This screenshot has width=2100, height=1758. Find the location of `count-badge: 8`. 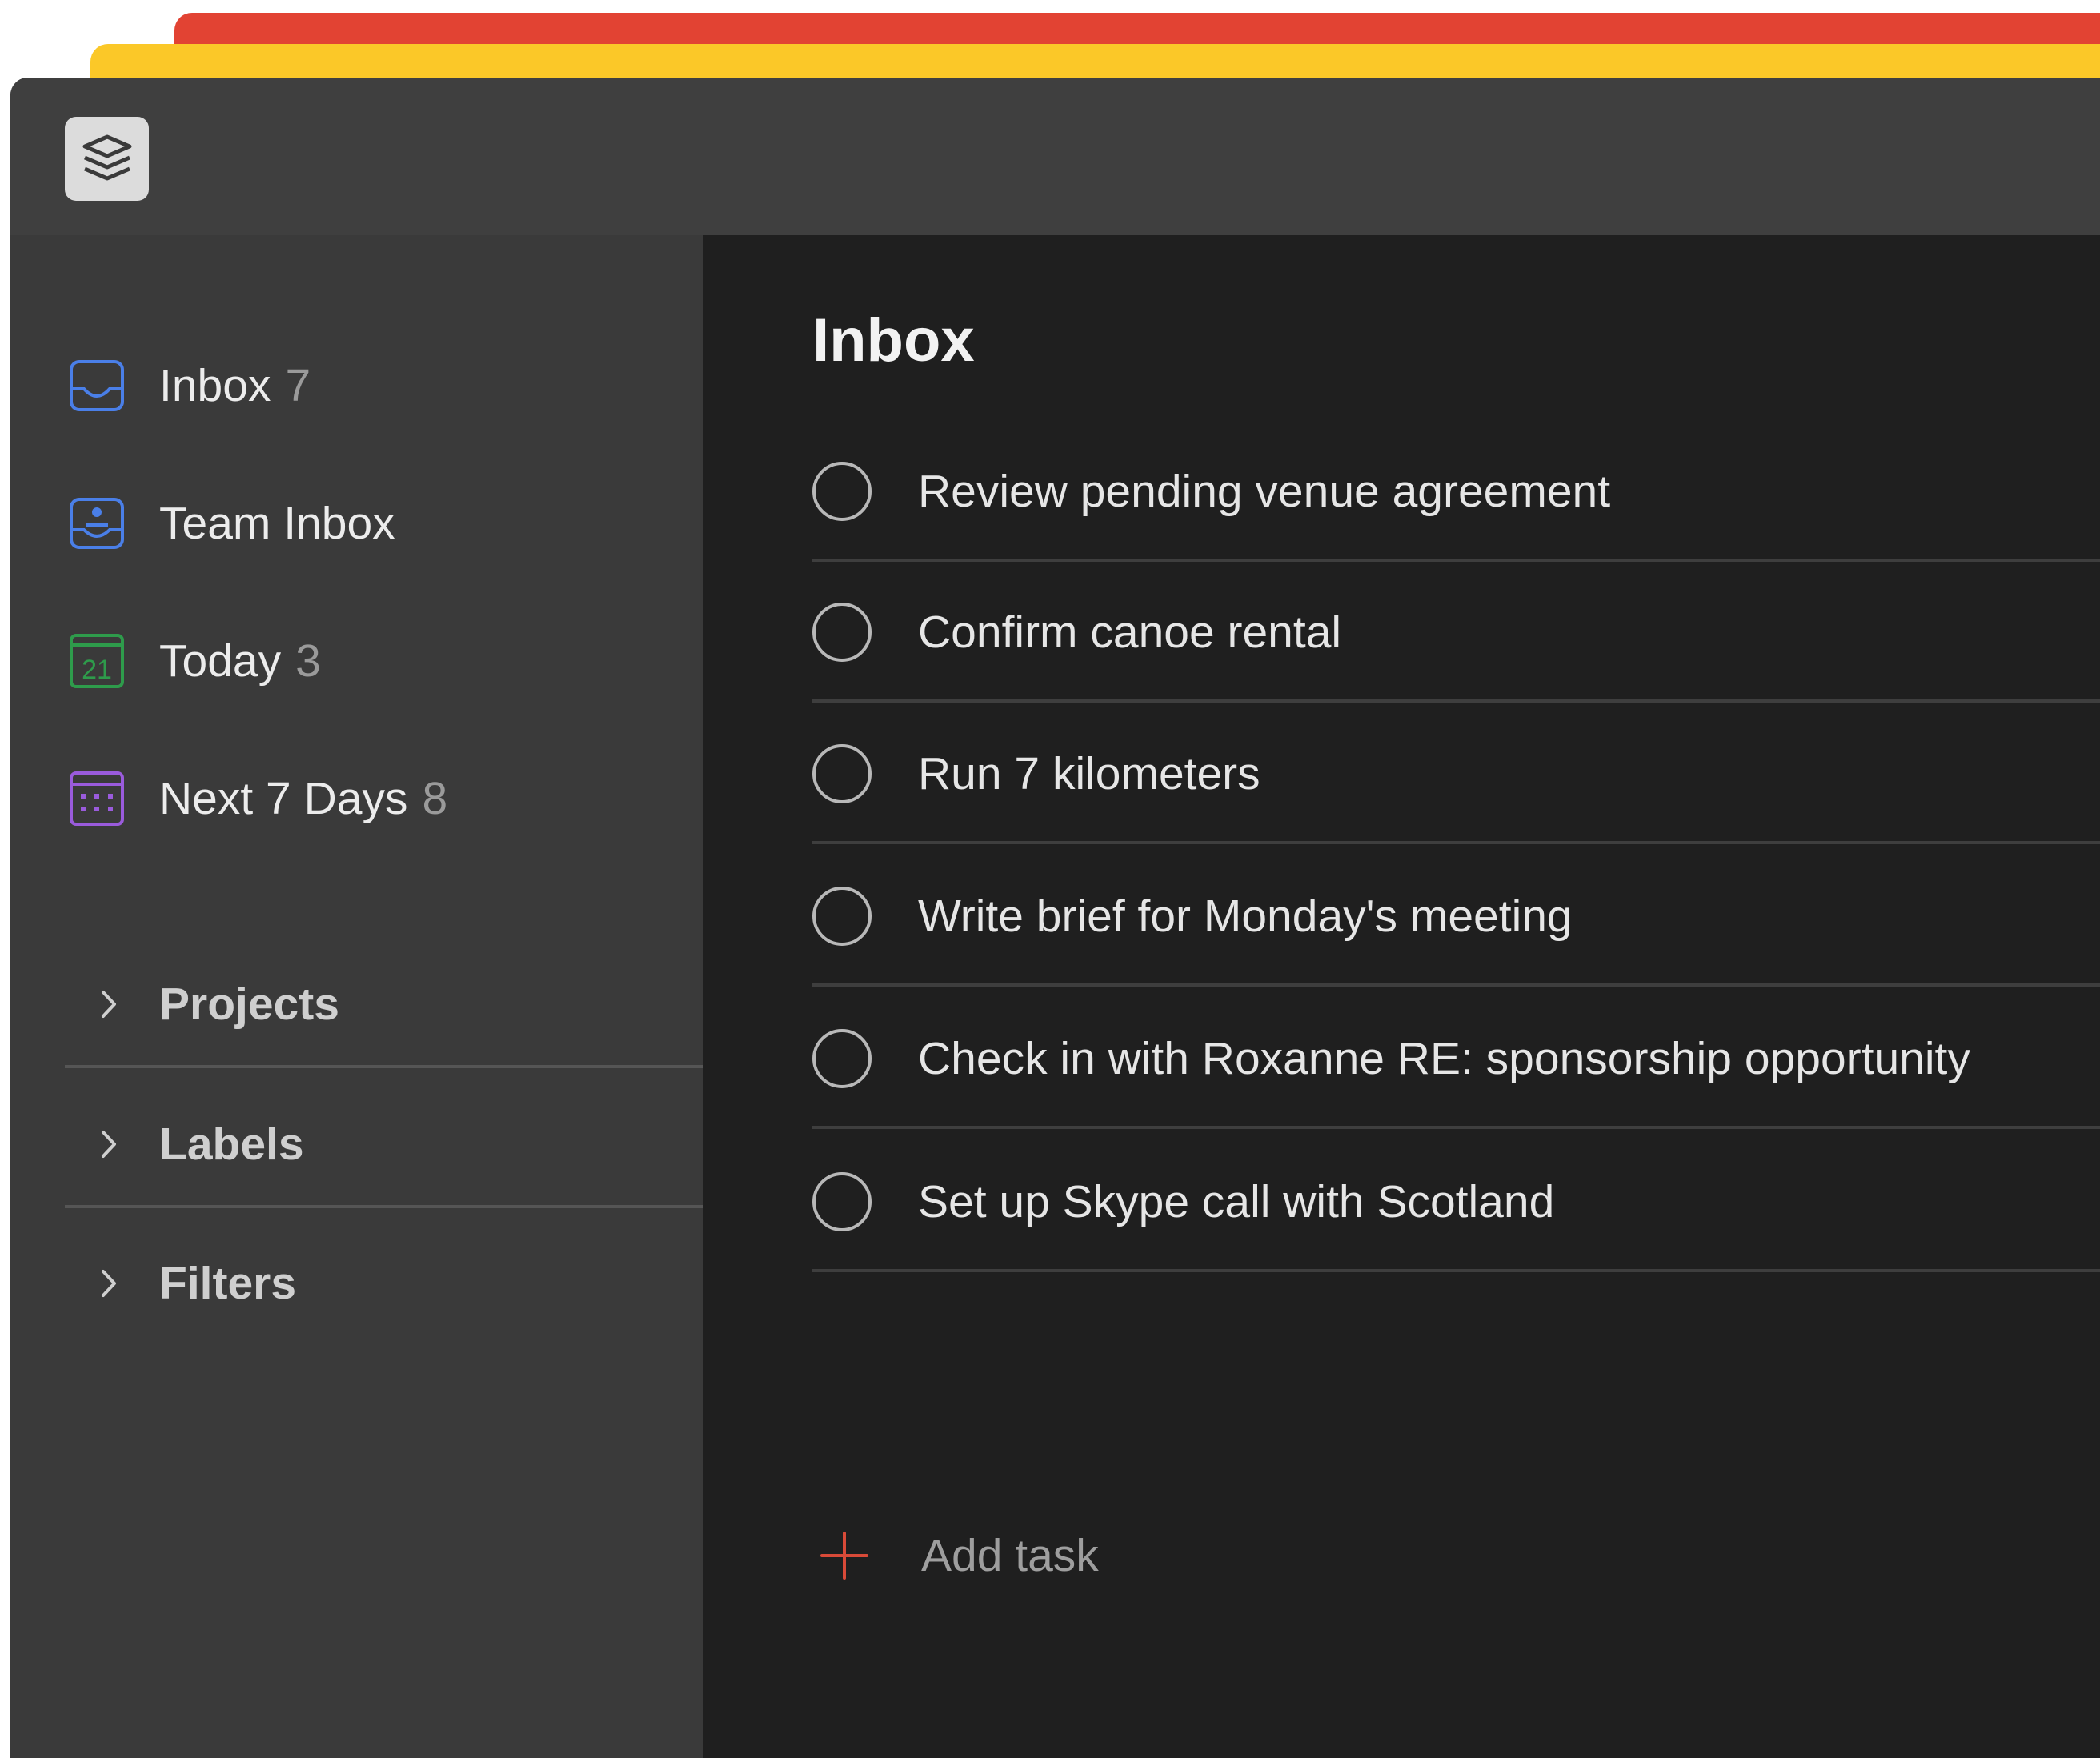

count-badge: 8 is located at coordinates (435, 798).